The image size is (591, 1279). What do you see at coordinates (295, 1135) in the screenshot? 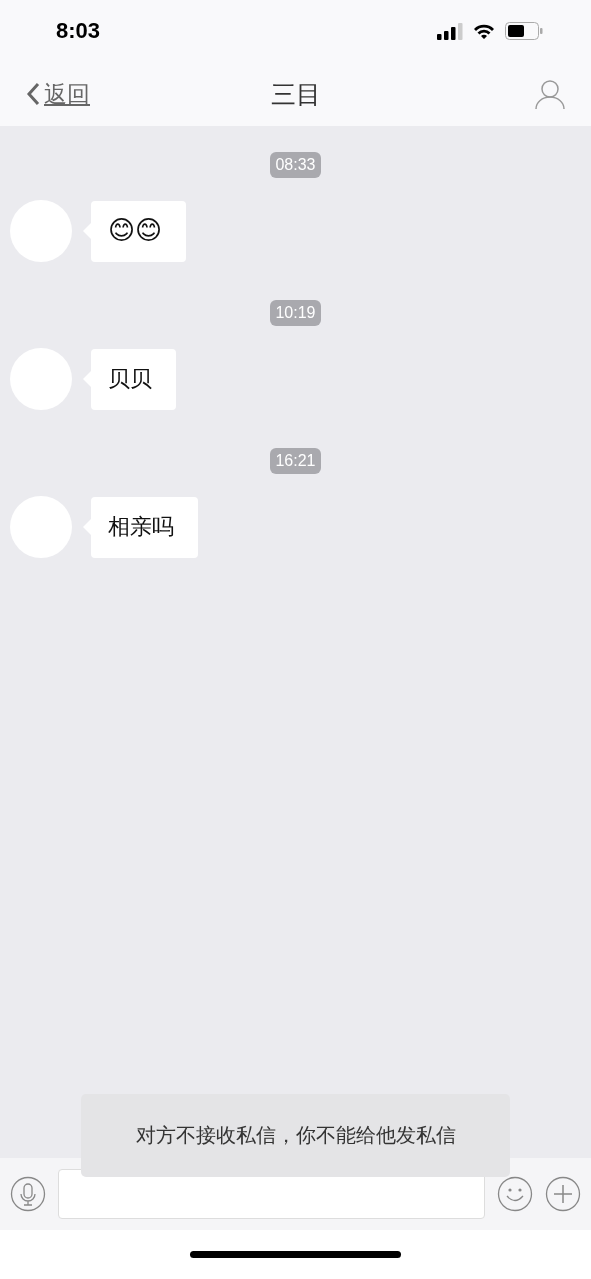
I see `toast-message: 对方不接收私信，你不能给他发私信` at bounding box center [295, 1135].